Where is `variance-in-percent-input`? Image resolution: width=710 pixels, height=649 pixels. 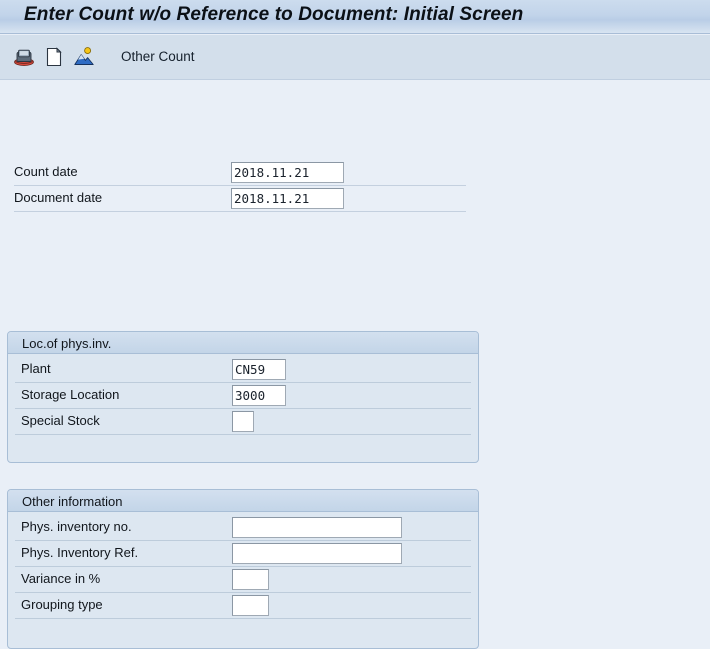
variance-in-percent-input is located at coordinates (250, 579).